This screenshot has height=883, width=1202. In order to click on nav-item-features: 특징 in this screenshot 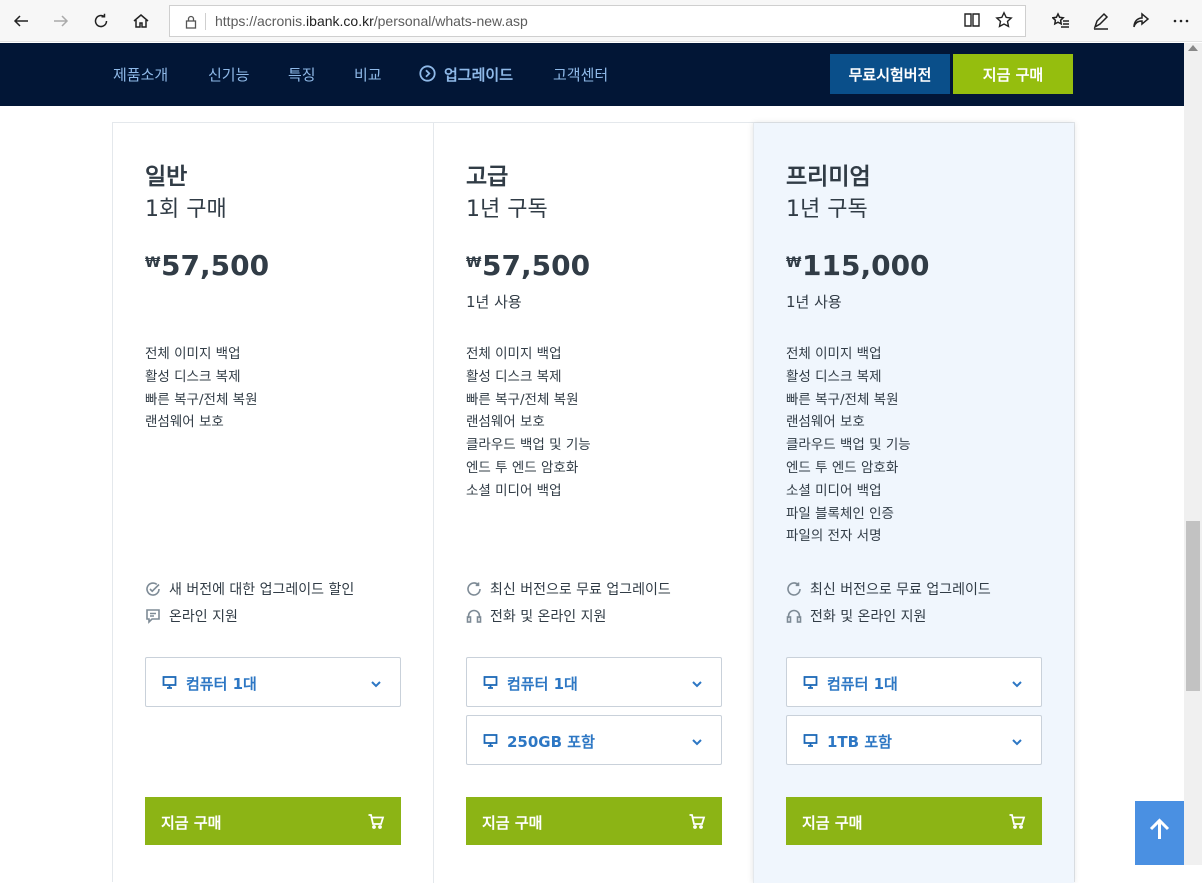, I will do `click(302, 74)`.